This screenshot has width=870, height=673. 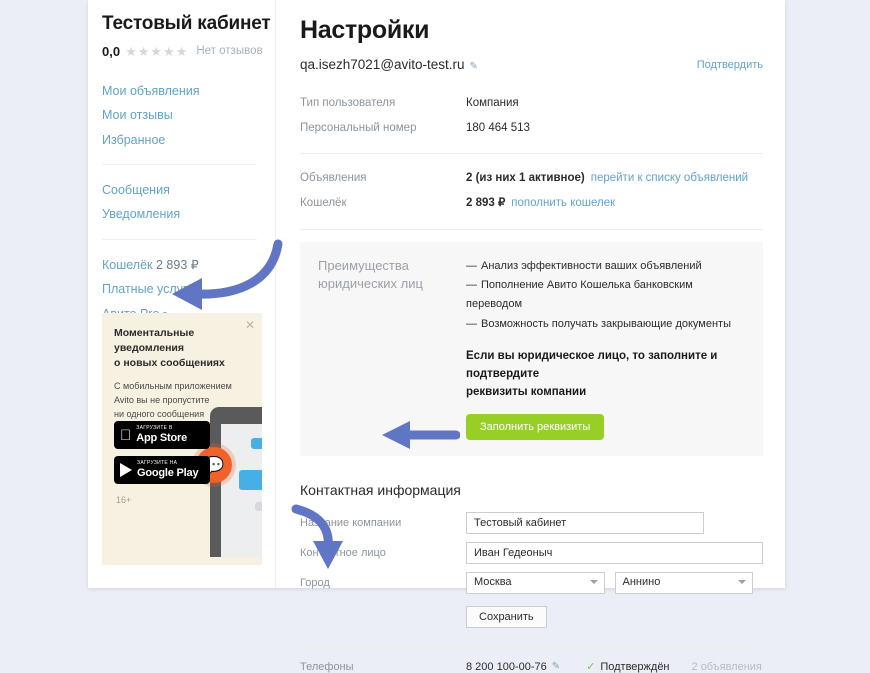 I want to click on confirm-email-link: Подтвердить, so click(x=730, y=65).